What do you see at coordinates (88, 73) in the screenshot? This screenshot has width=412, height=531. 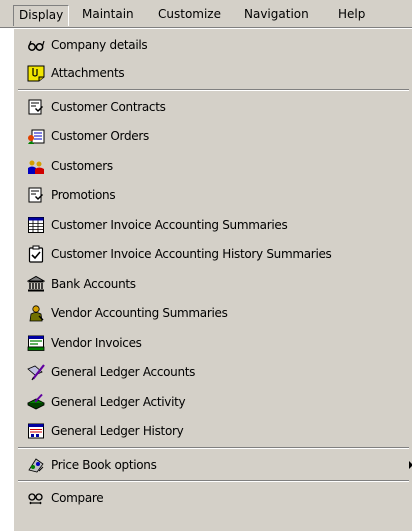 I see `menu-item-label: Attachments` at bounding box center [88, 73].